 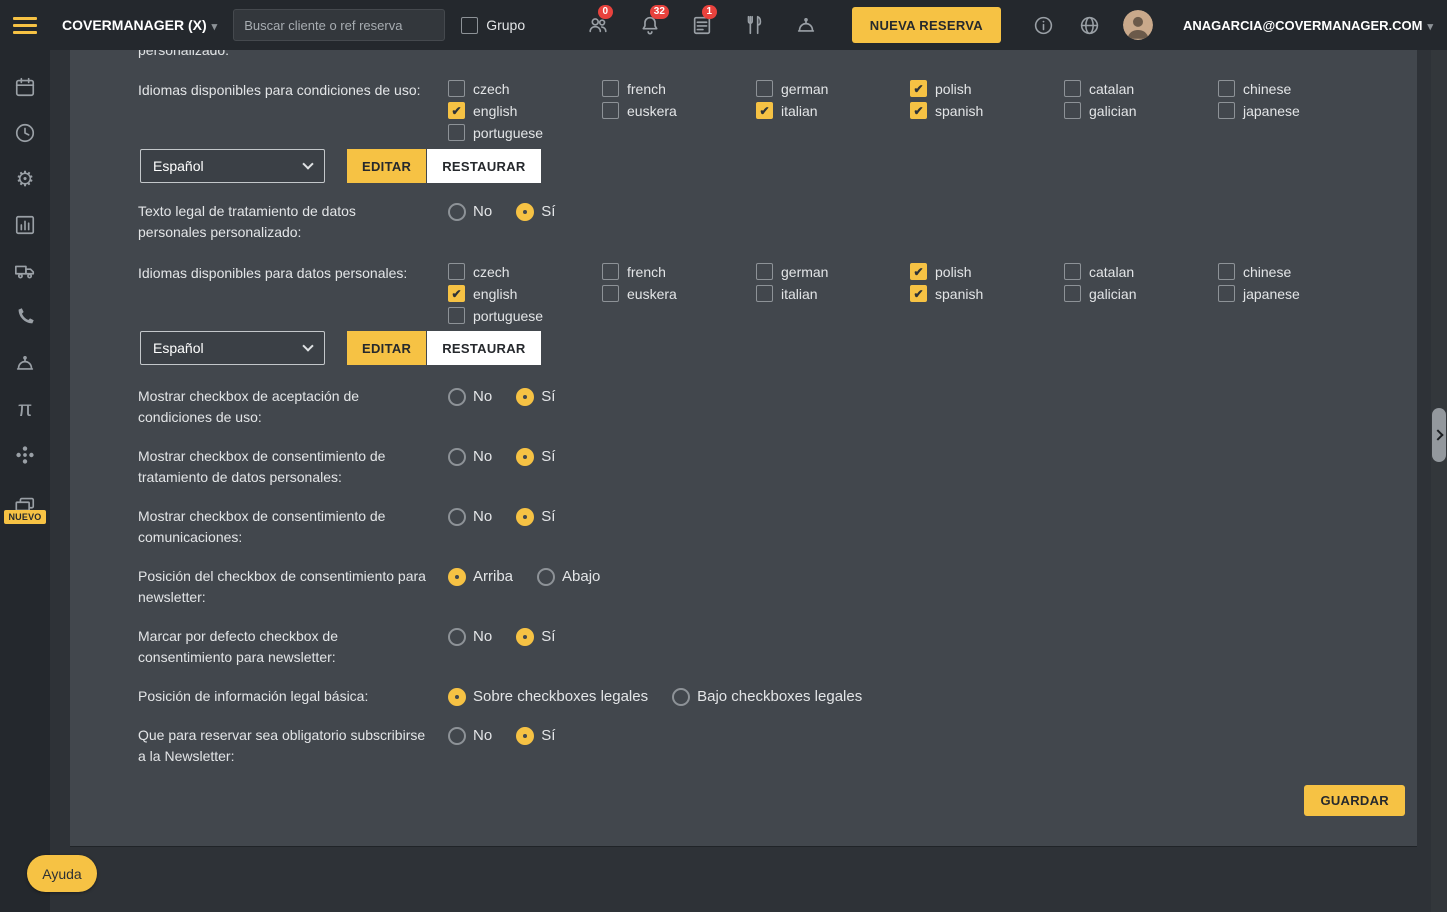 I want to click on language-option-italian: italian, so click(x=833, y=293).